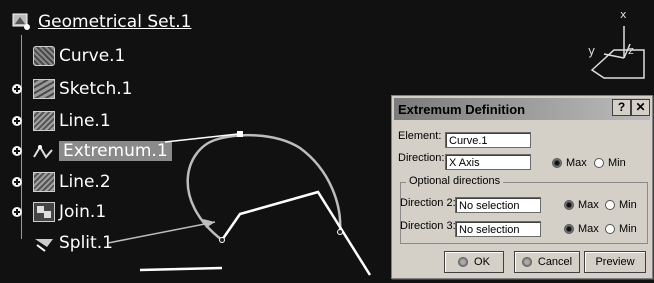 This screenshot has height=283, width=654. Describe the element at coordinates (181, 269) in the screenshot. I see `line-geometry` at that location.